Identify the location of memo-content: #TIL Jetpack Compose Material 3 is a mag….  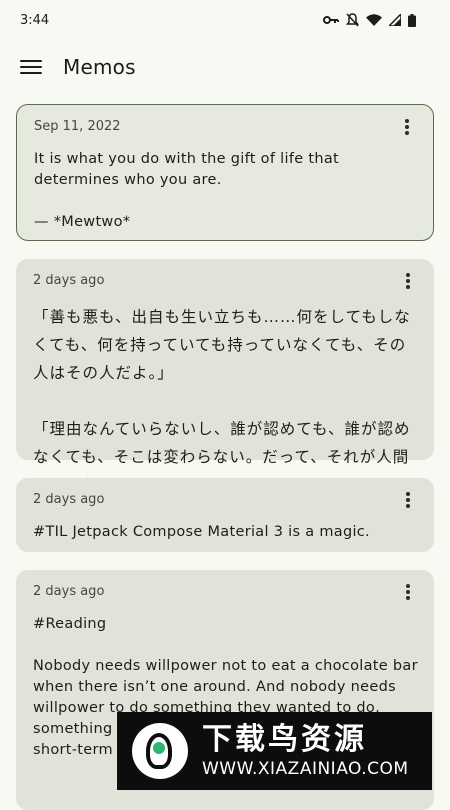
(201, 532).